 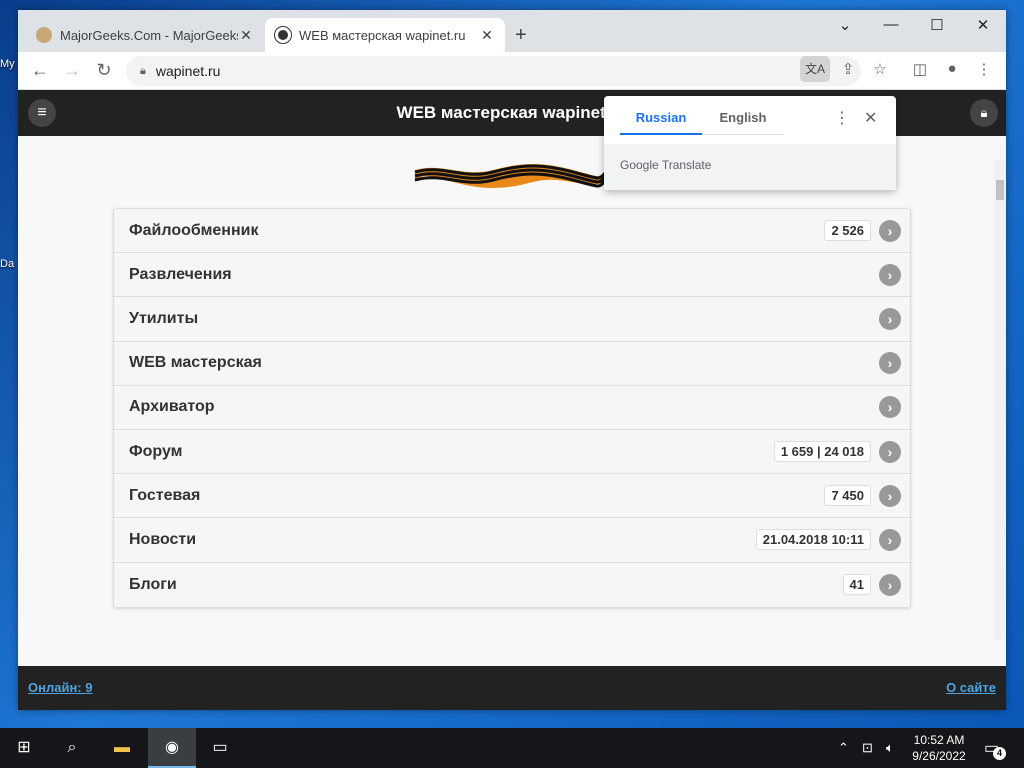 I want to click on browser-toolbar: ← → ↻ 🔒︎ wapinet.ru 文A ⇪ ☆ ◫ ● ⋮, so click(x=512, y=71).